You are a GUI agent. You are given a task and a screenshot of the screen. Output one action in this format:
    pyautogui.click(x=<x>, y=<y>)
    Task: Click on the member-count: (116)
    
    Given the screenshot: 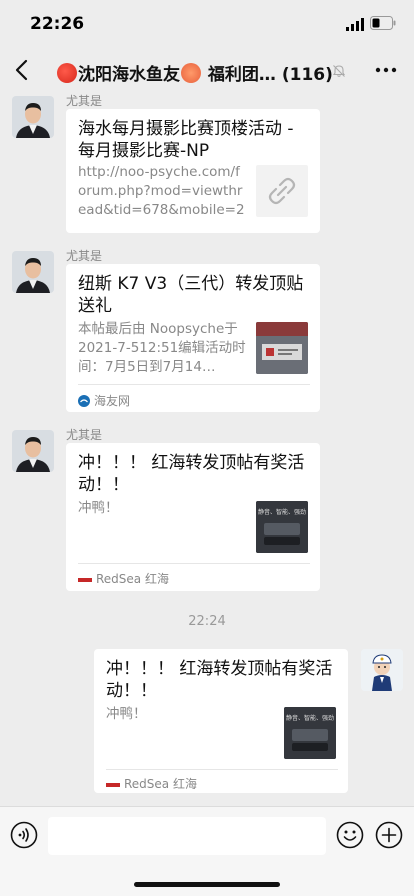 What is the action you would take?
    pyautogui.click(x=306, y=75)
    